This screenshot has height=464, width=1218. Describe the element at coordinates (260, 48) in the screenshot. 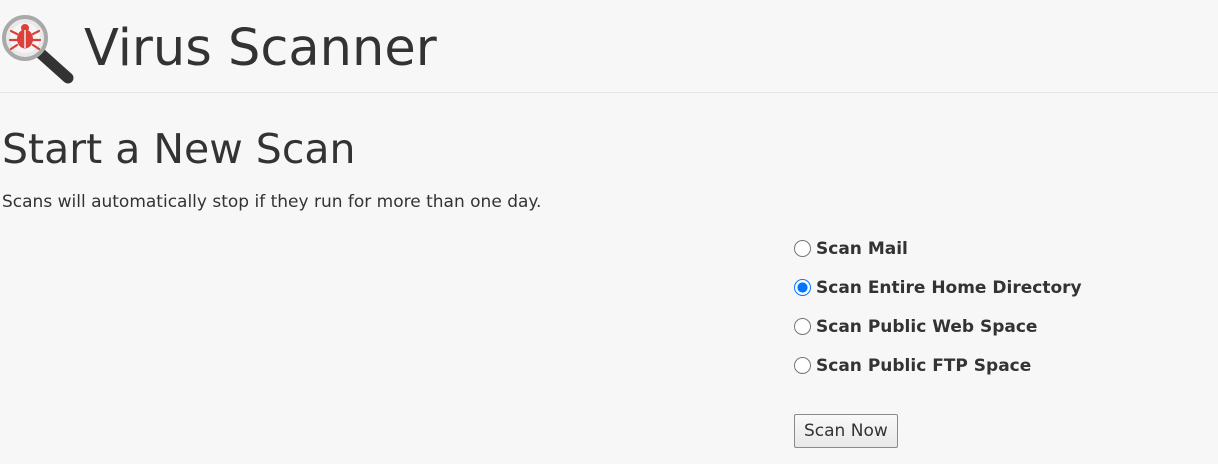

I see `page-title: Virus Scanner` at that location.